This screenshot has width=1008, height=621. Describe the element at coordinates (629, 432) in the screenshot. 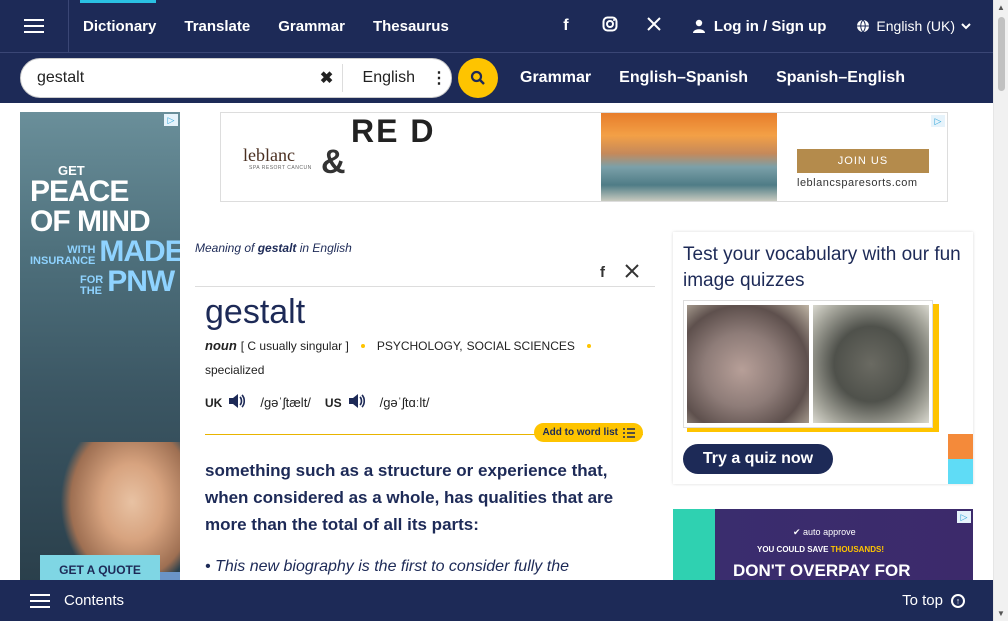

I see `list-icon` at that location.